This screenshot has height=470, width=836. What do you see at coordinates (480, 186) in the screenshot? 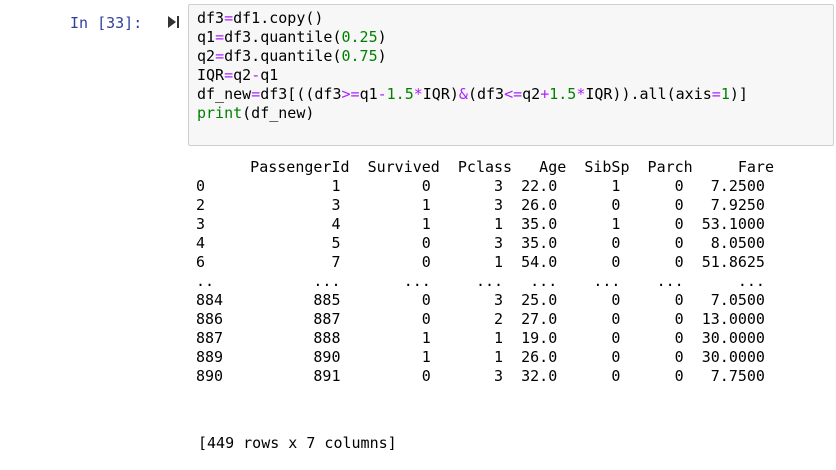
I see `output-row: 0 1 0 3 22.0 1 0 7.2500` at bounding box center [480, 186].